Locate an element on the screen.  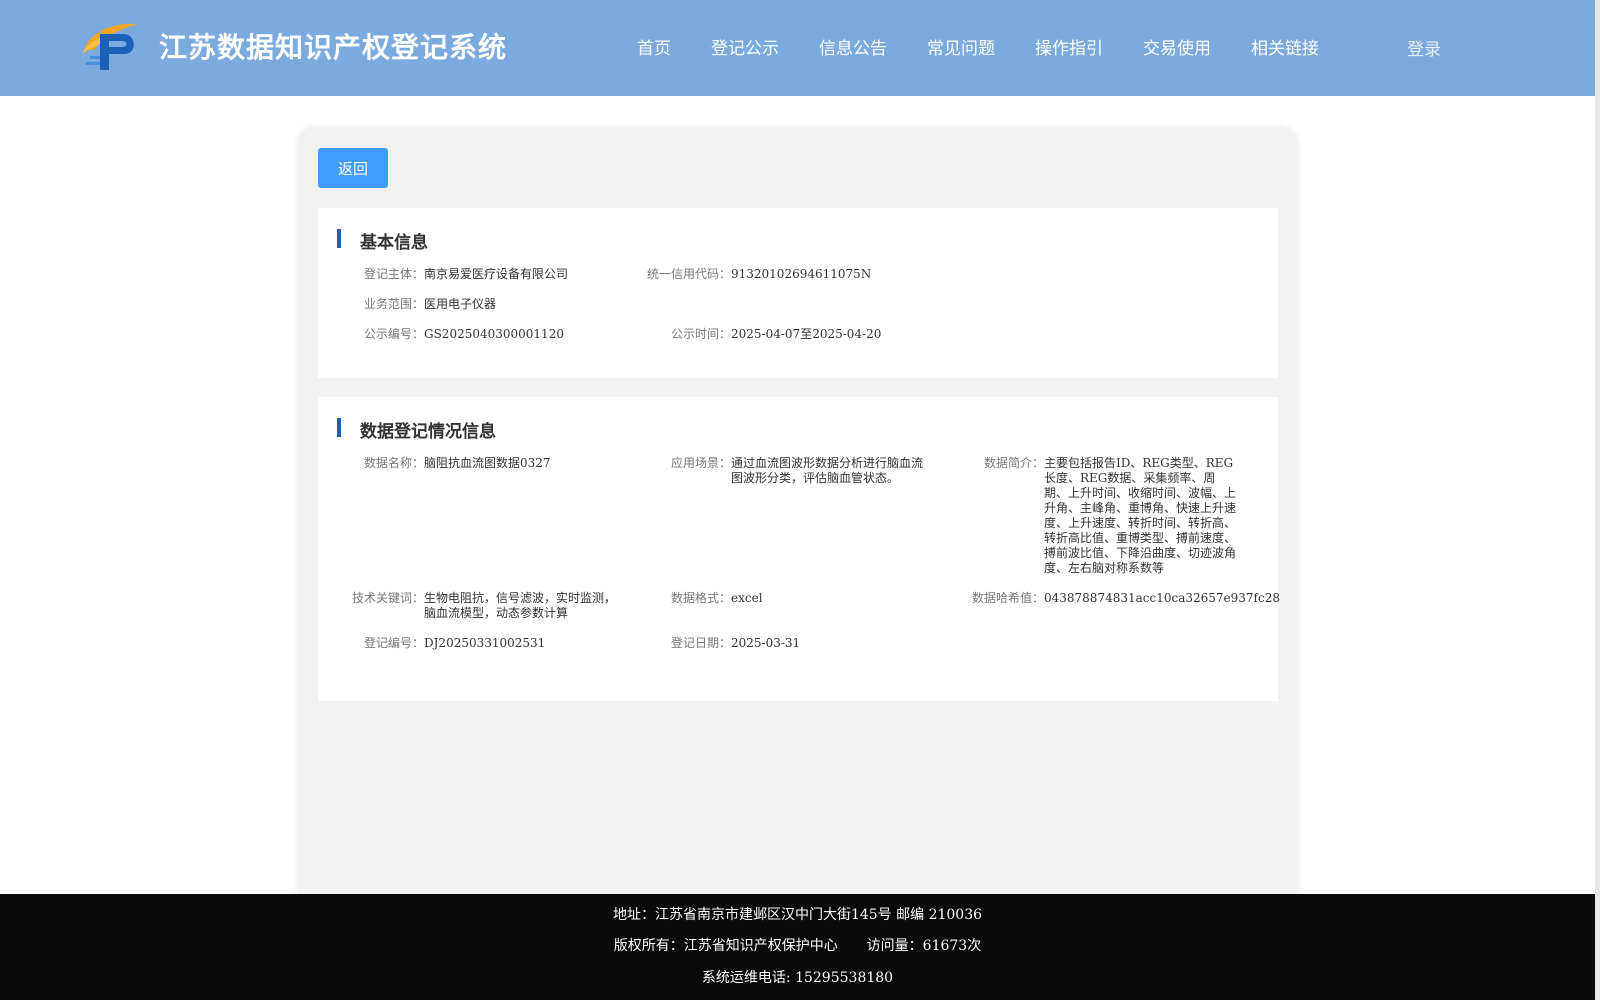
basic-info-title: 基本信息 is located at coordinates (394, 243).